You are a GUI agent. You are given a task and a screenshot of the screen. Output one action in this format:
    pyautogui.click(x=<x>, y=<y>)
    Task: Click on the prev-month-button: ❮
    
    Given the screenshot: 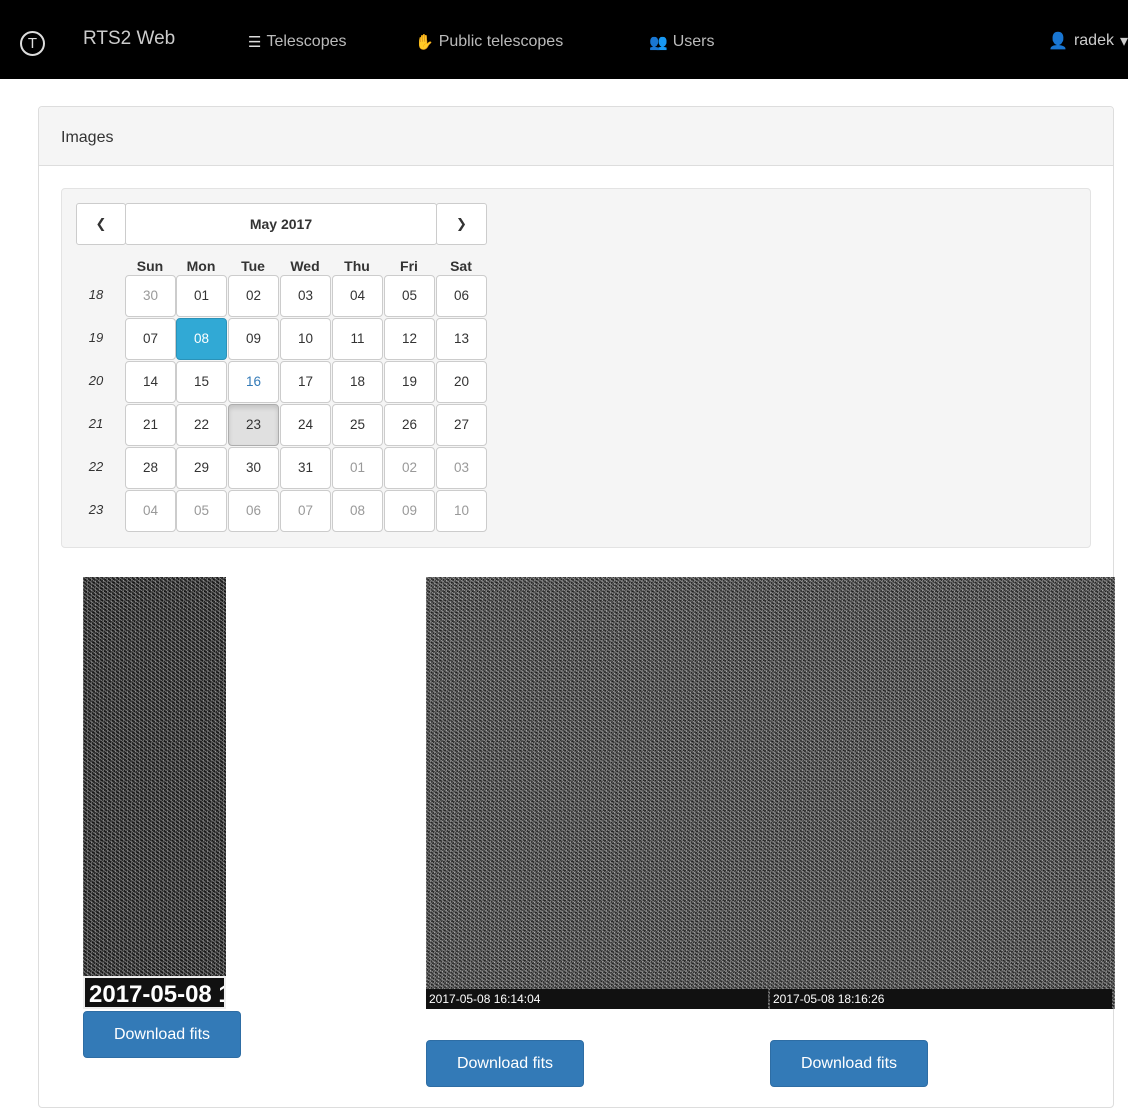 What is the action you would take?
    pyautogui.click(x=101, y=224)
    